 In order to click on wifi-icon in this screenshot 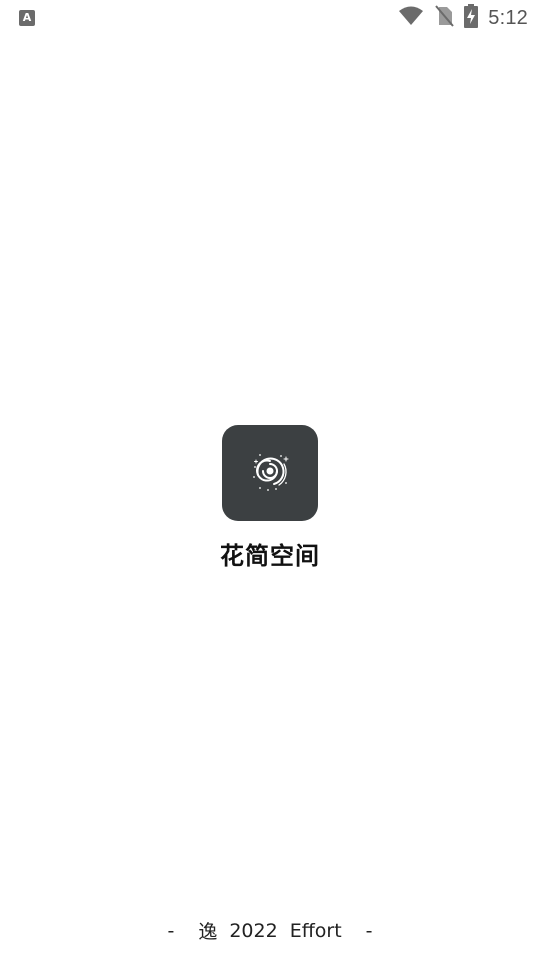, I will do `click(411, 18)`.